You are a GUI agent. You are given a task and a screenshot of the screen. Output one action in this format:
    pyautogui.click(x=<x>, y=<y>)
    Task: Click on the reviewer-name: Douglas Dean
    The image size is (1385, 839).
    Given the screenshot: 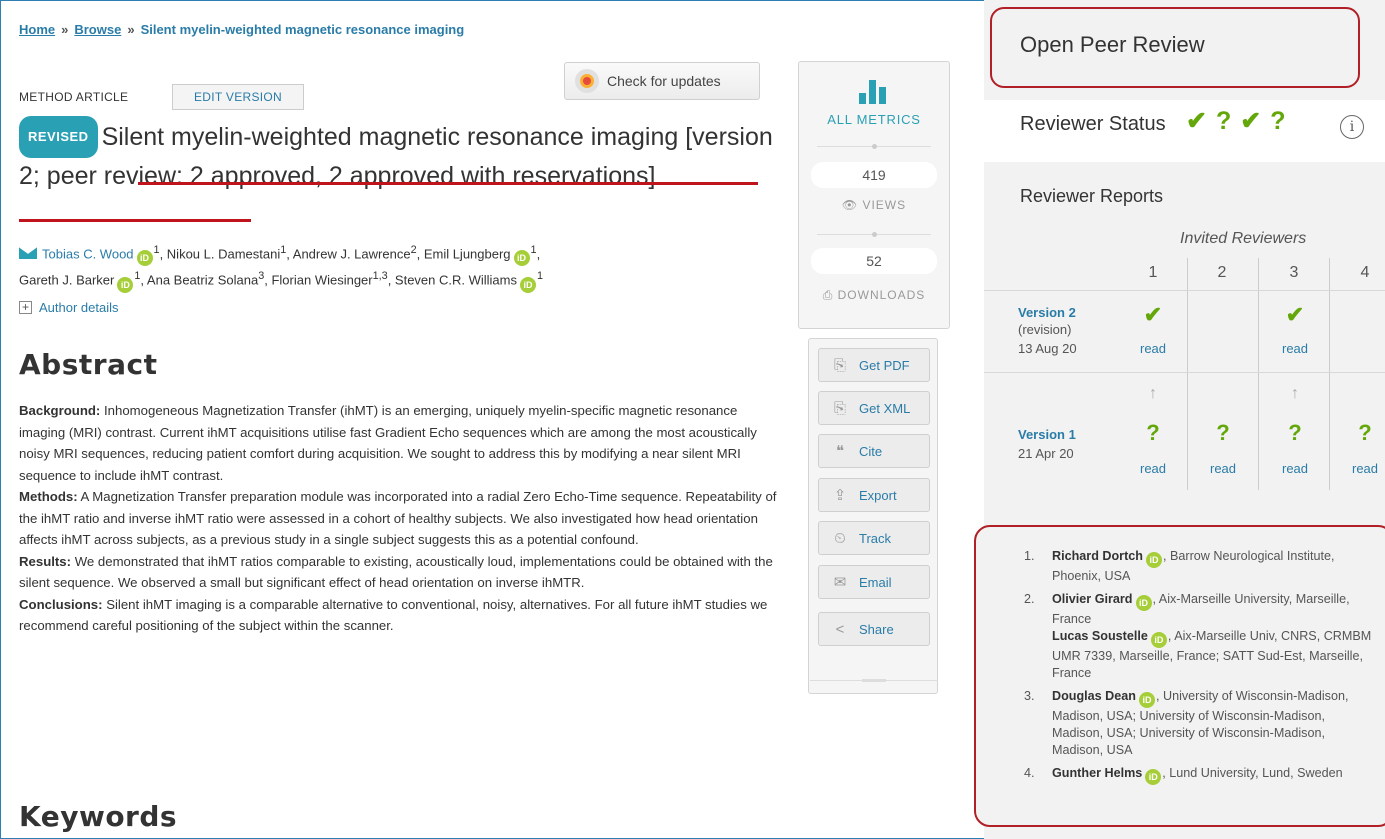 What is the action you would take?
    pyautogui.click(x=1094, y=696)
    